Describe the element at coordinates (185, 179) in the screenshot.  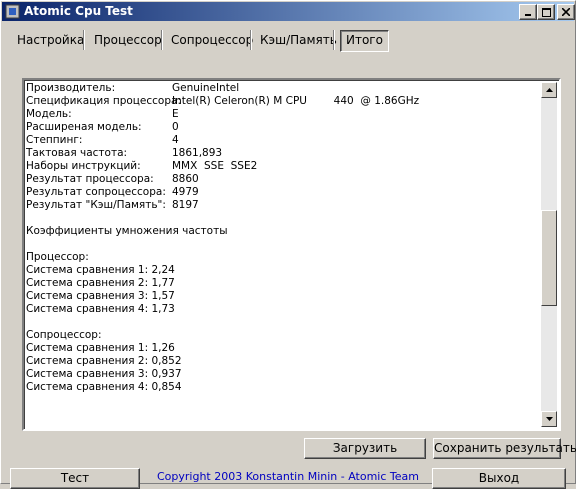
I see `summary-value: 8860` at that location.